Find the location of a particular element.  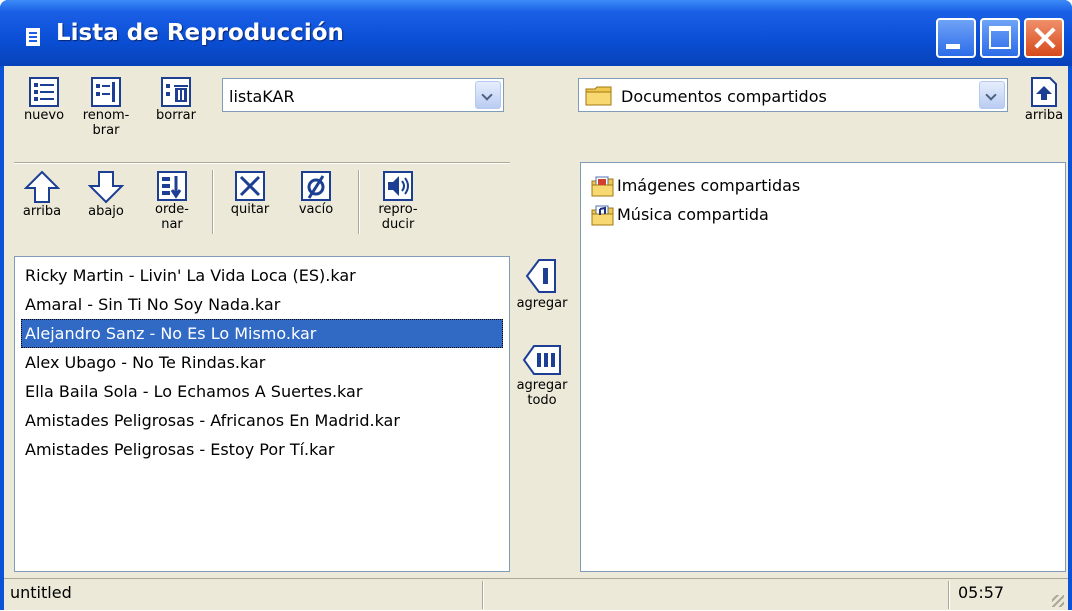

close-button is located at coordinates (1044, 38).